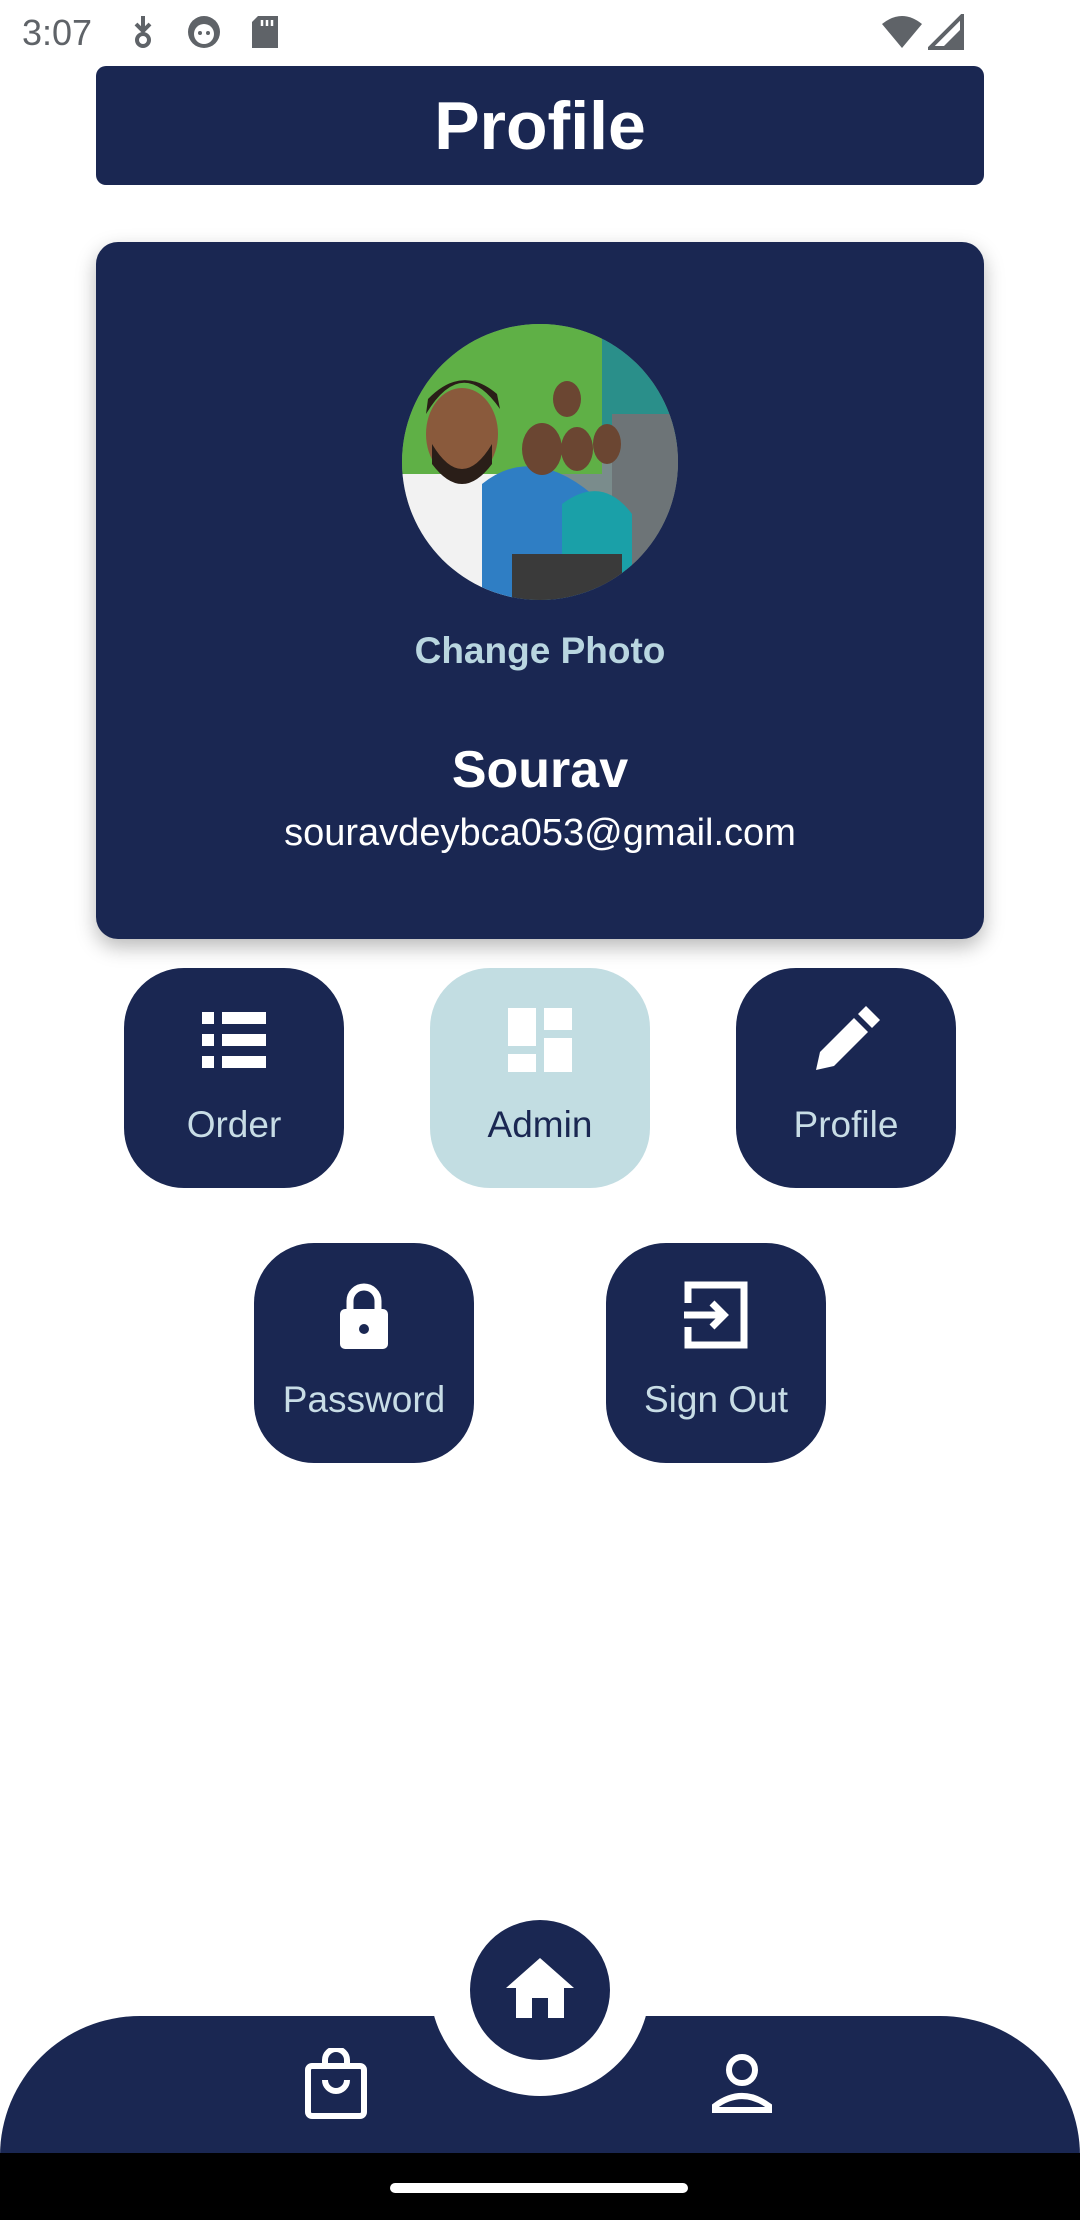 This screenshot has width=1080, height=2220. I want to click on nav-account, so click(742, 2086).